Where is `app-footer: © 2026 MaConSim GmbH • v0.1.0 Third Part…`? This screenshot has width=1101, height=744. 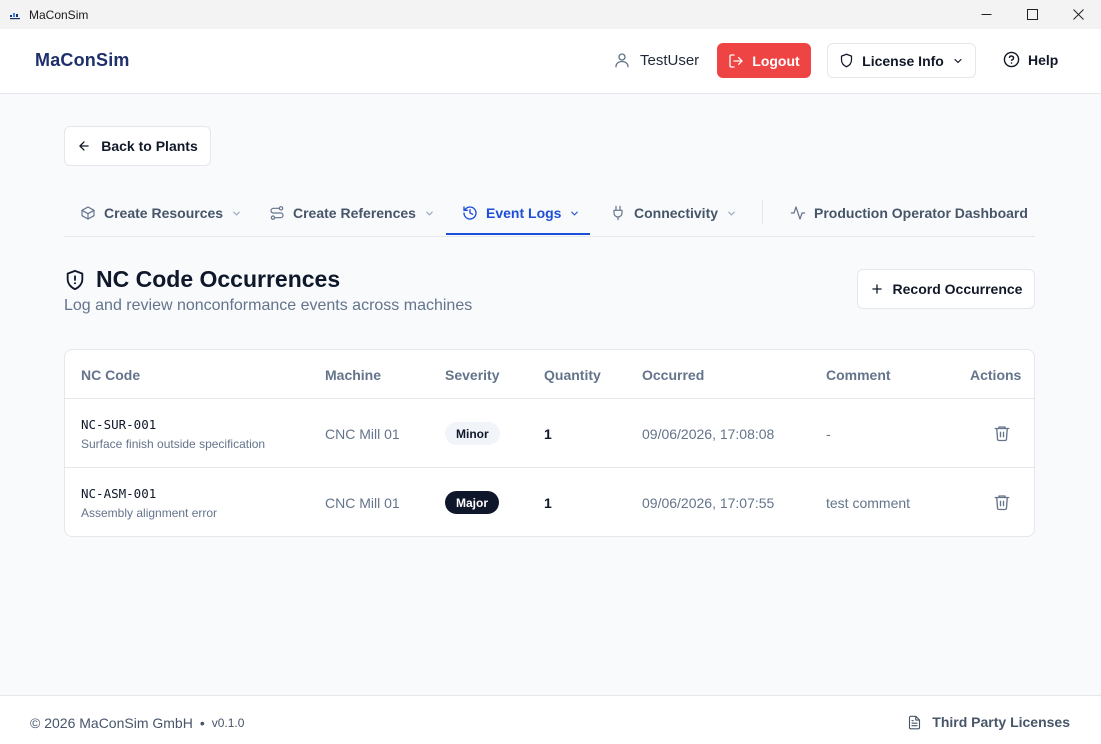 app-footer: © 2026 MaConSim GmbH • v0.1.0 Third Part… is located at coordinates (550, 719).